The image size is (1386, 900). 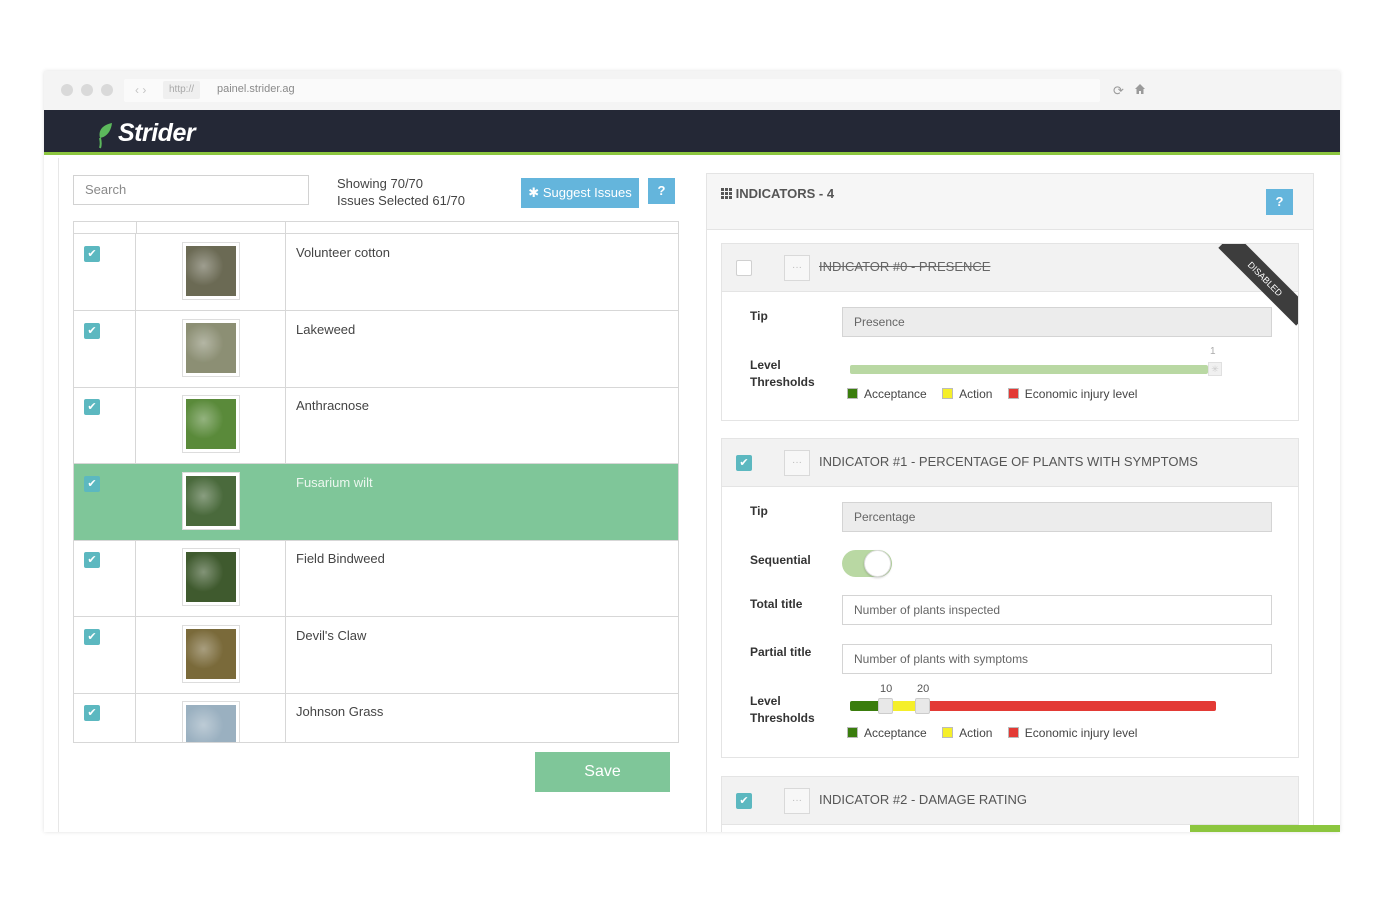 I want to click on issue-name: Johnson Grass, so click(x=340, y=711).